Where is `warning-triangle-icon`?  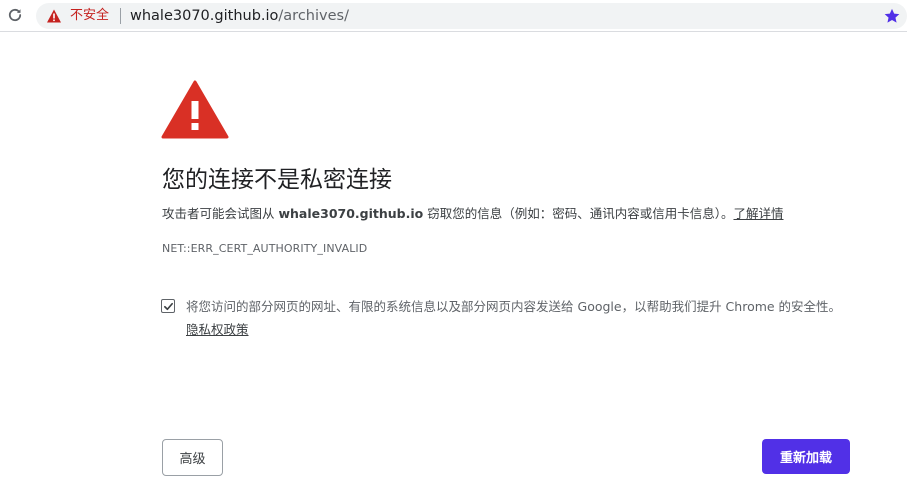 warning-triangle-icon is located at coordinates (54, 16).